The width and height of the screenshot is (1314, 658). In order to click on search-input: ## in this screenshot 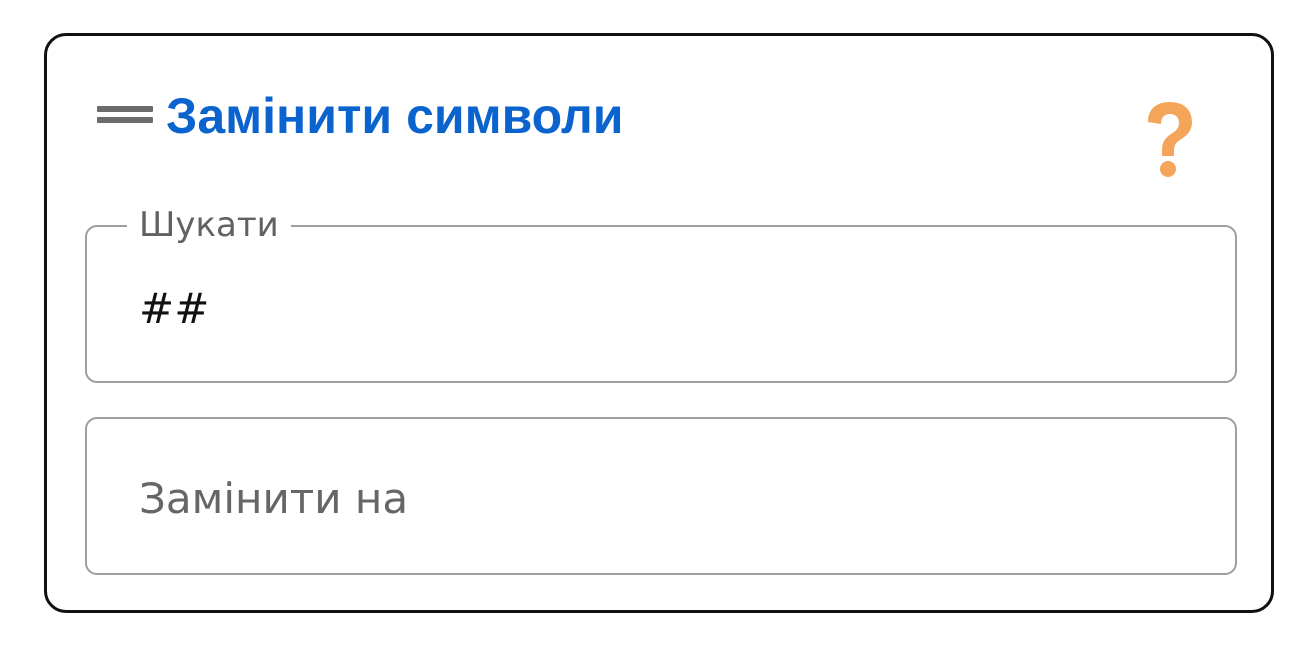, I will do `click(174, 309)`.